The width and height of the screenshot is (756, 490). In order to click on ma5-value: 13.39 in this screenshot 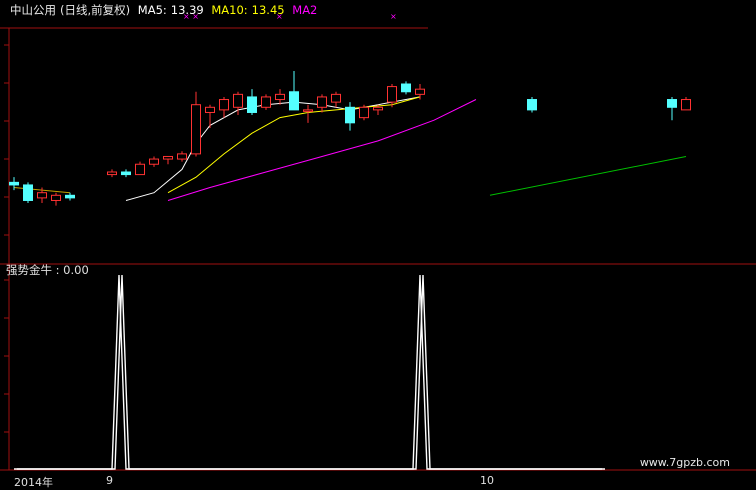, I will do `click(187, 10)`.